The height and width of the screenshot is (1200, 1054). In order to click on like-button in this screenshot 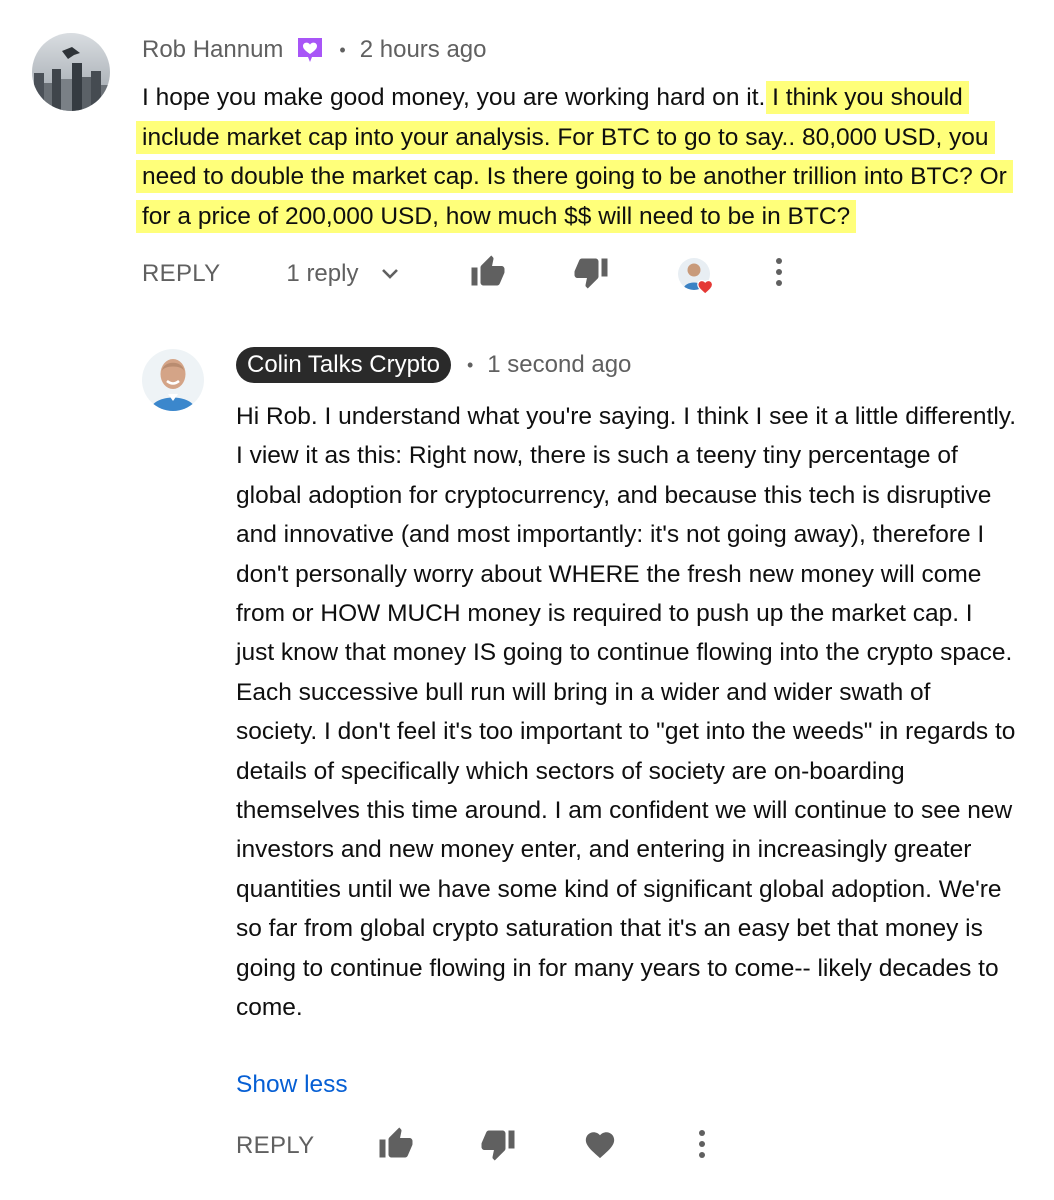, I will do `click(488, 274)`.